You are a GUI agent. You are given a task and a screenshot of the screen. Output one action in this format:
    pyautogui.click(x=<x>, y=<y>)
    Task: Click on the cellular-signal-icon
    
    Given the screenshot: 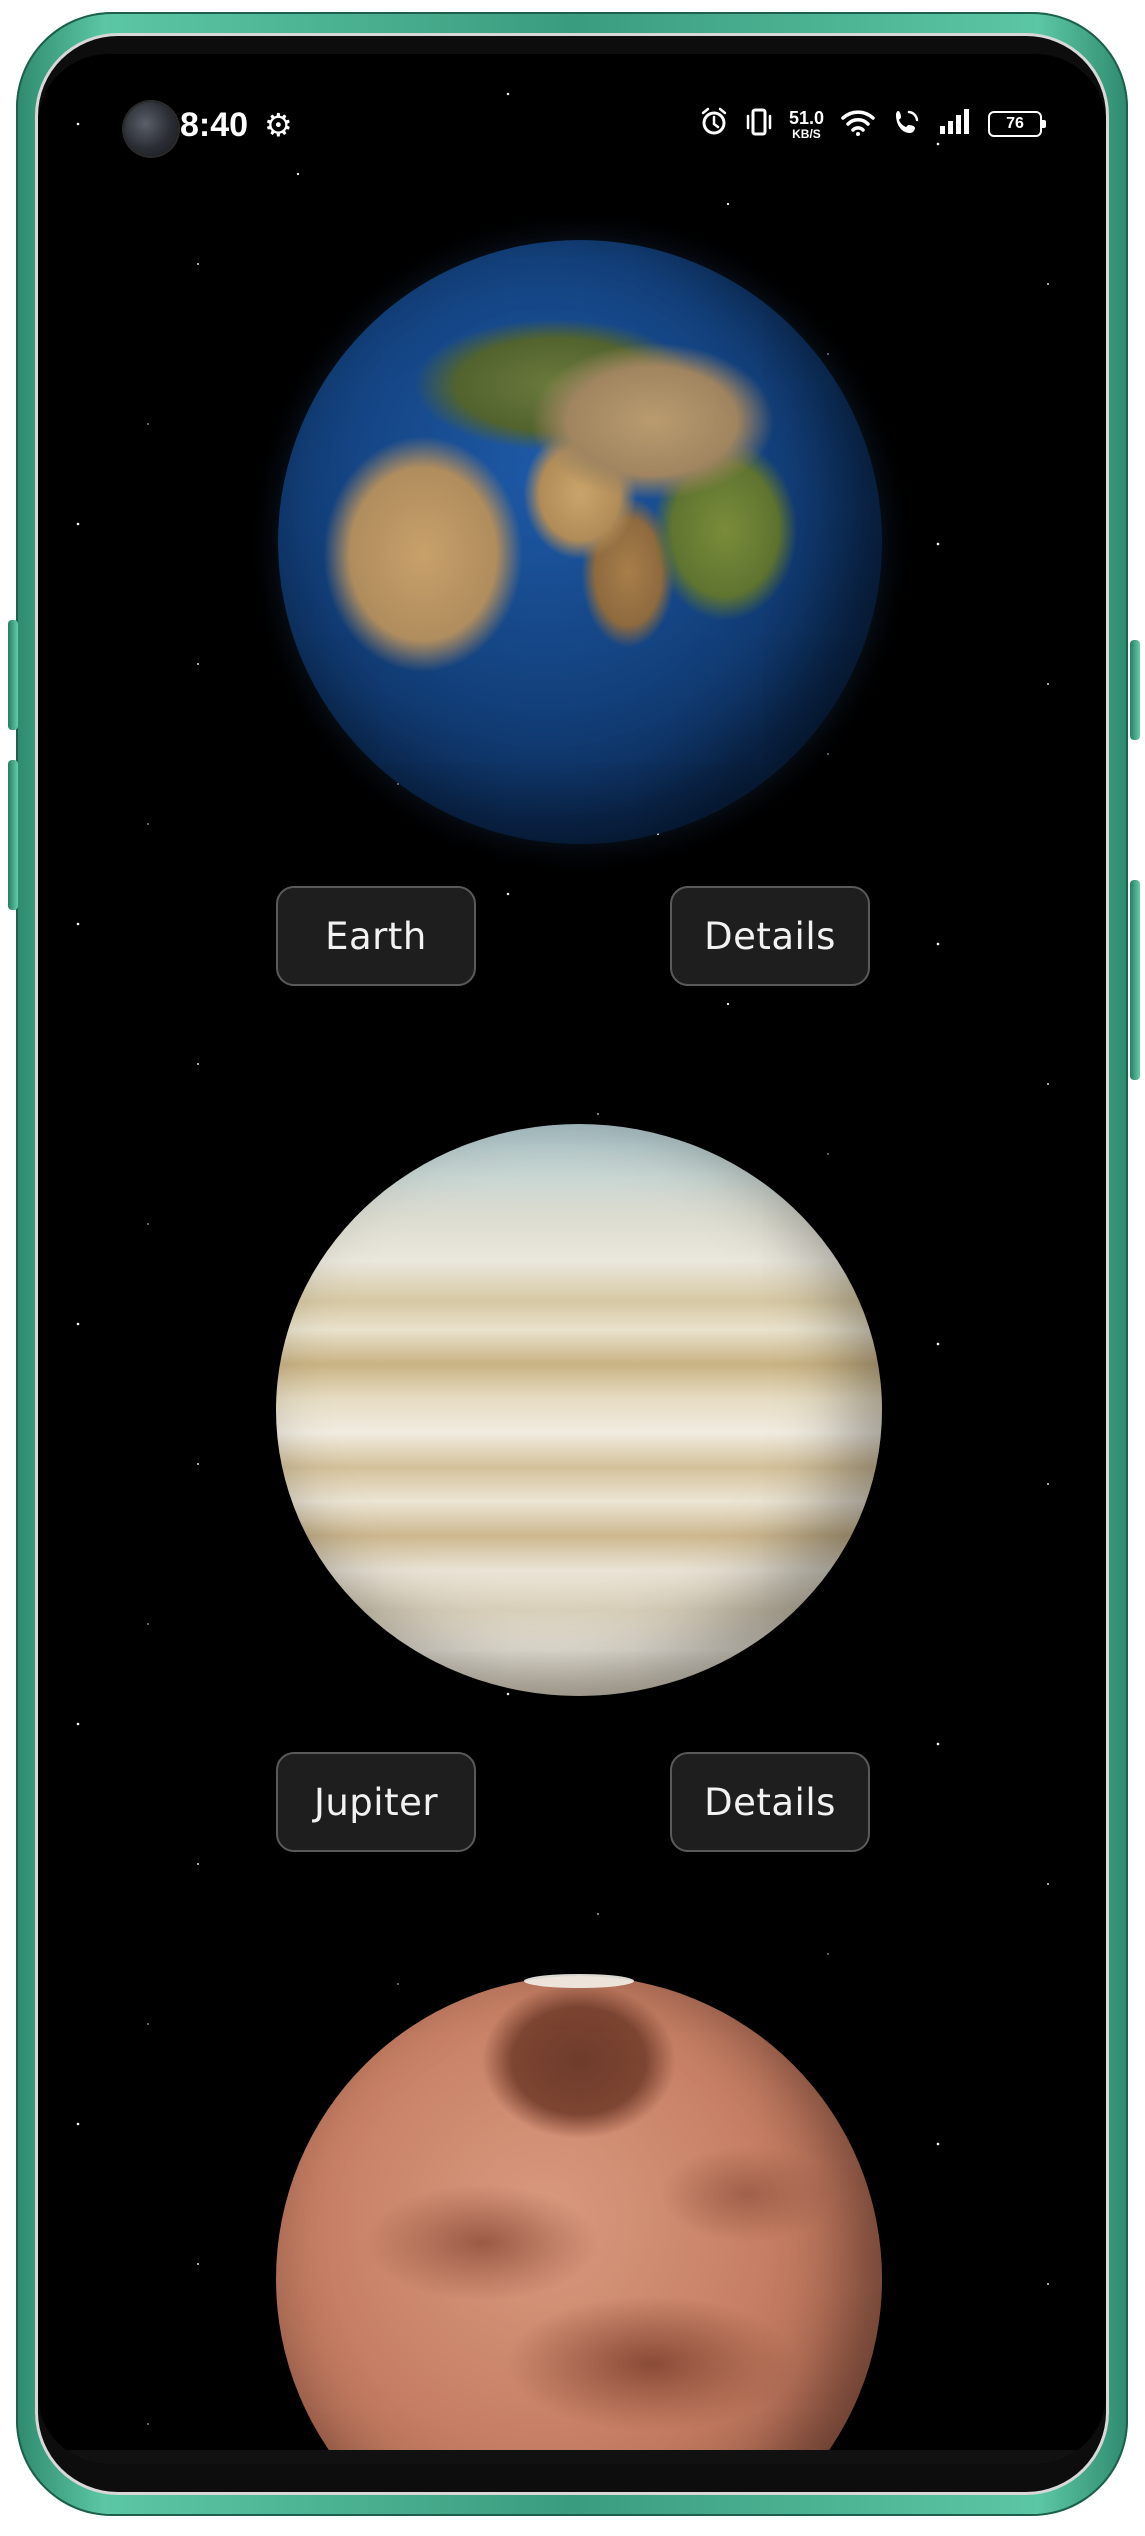 What is the action you would take?
    pyautogui.click(x=955, y=124)
    